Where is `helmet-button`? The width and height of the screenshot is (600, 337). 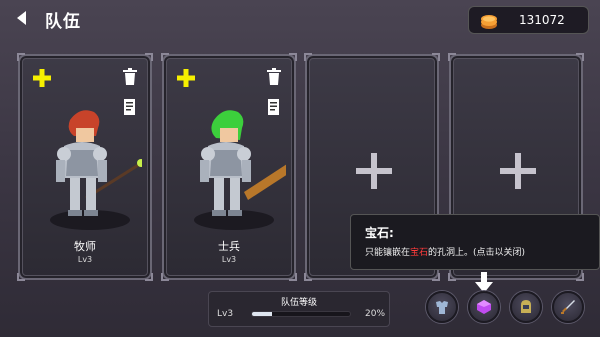 helmet-button is located at coordinates (526, 307).